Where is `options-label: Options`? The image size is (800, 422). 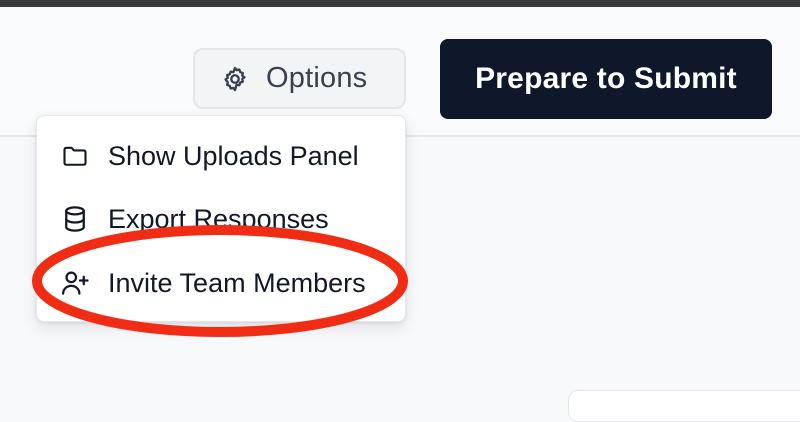 options-label: Options is located at coordinates (317, 78).